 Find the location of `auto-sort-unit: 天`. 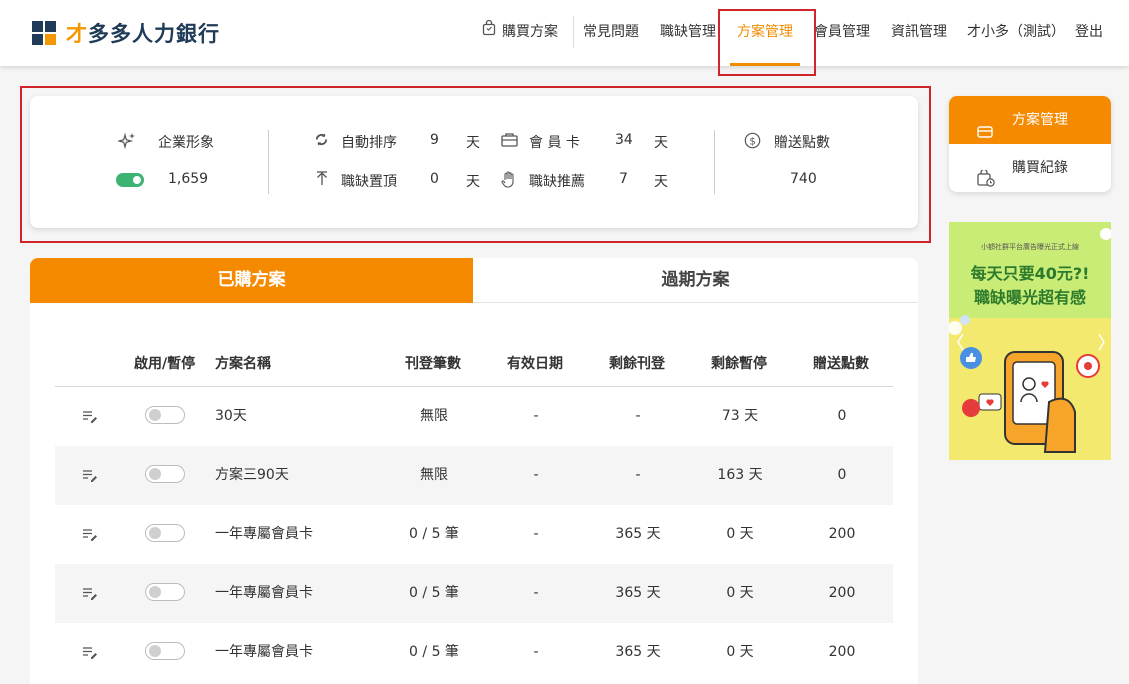

auto-sort-unit: 天 is located at coordinates (473, 143).